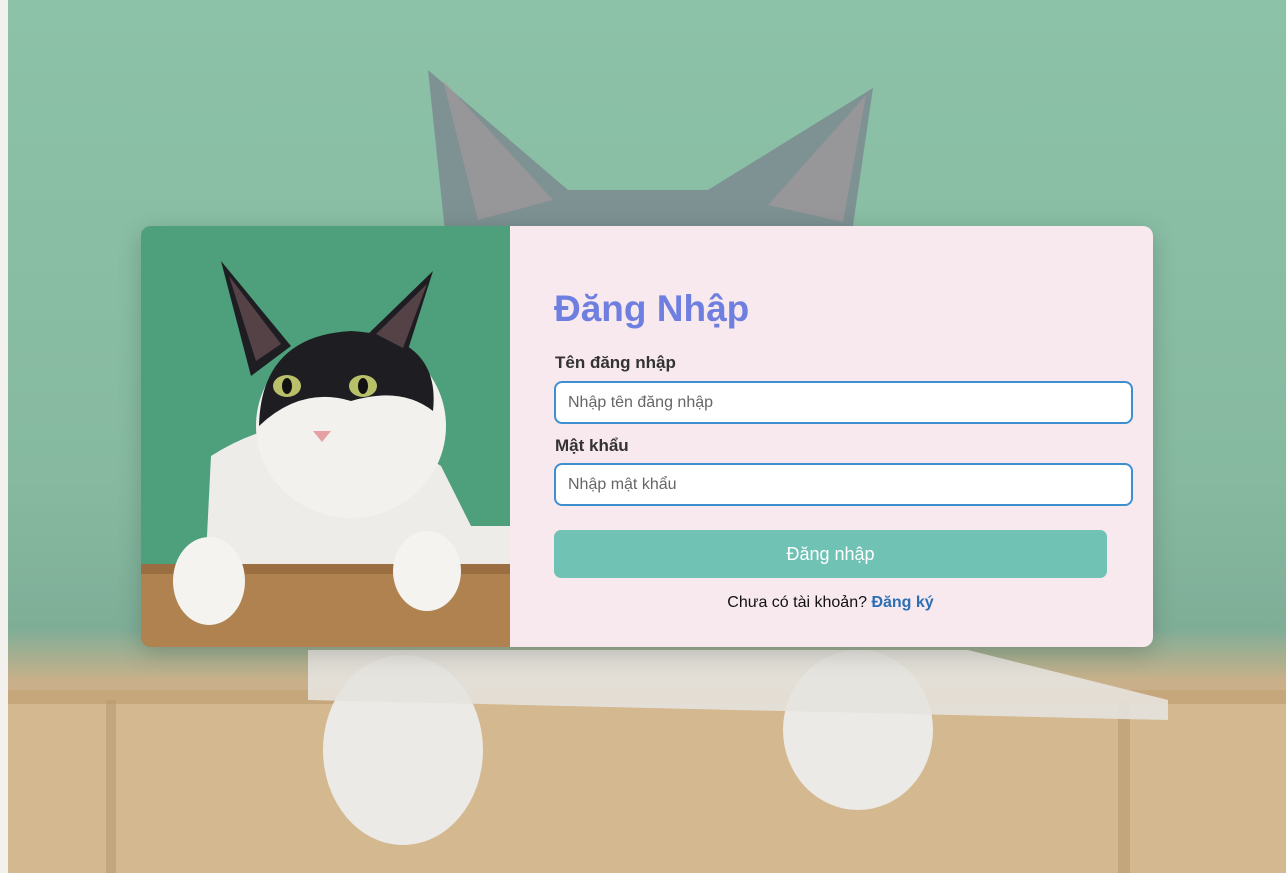 Image resolution: width=1286 pixels, height=873 pixels. I want to click on signup-row: Chưa có tài khoản? Đăng ký, so click(830, 603).